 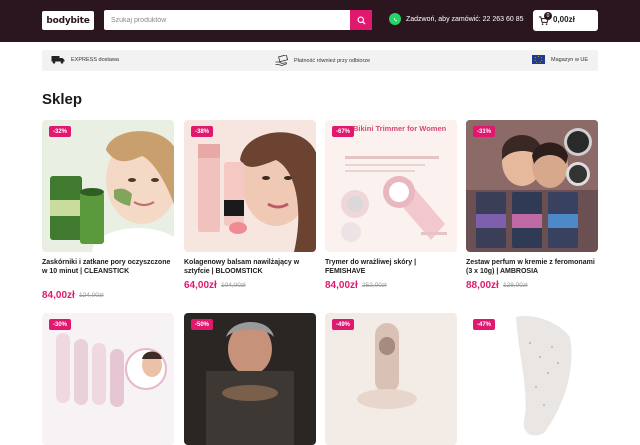 I want to click on warehouse-info: Magazyn w UE, so click(x=560, y=59).